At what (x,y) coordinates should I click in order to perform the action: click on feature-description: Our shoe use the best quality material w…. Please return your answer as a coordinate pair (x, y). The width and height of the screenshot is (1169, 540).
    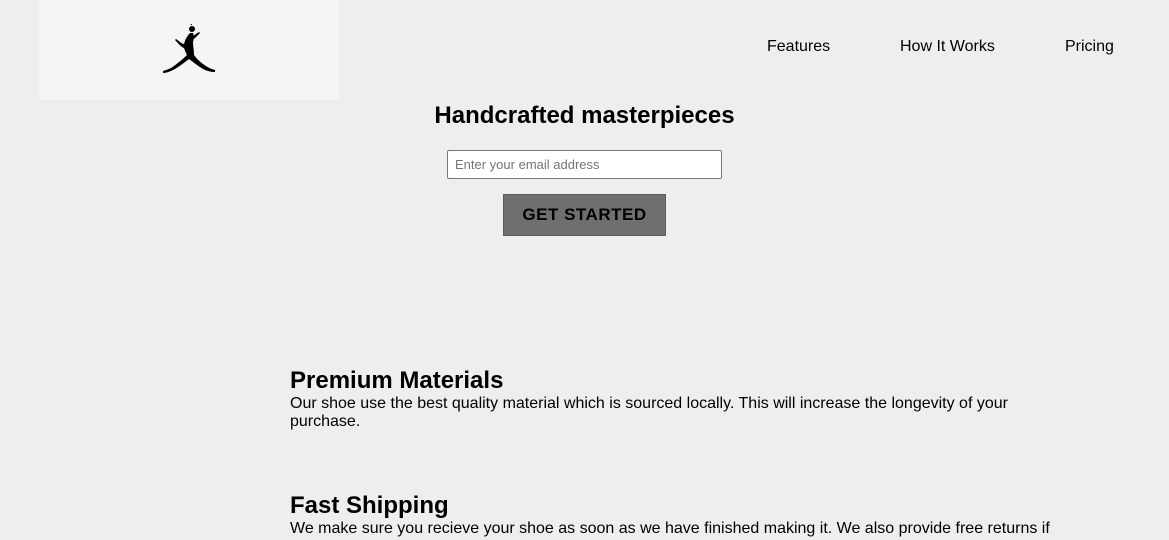
    Looking at the image, I should click on (649, 412).